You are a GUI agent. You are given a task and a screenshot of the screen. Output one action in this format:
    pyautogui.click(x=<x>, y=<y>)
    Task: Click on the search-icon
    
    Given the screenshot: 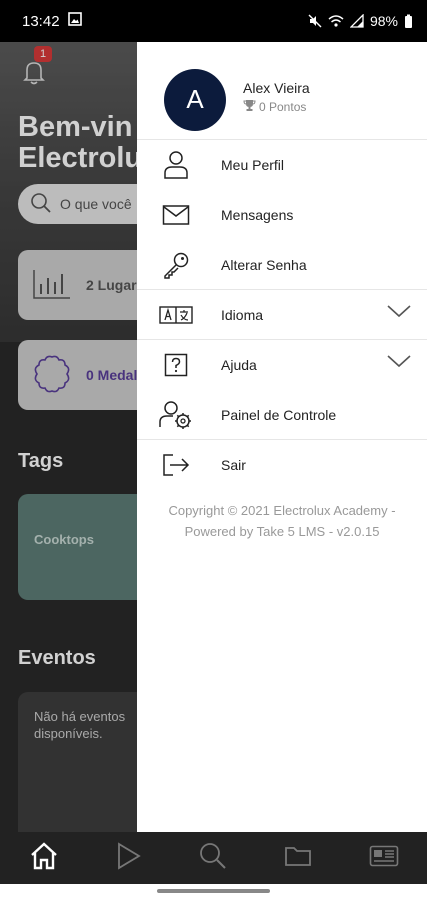 What is the action you would take?
    pyautogui.click(x=213, y=858)
    